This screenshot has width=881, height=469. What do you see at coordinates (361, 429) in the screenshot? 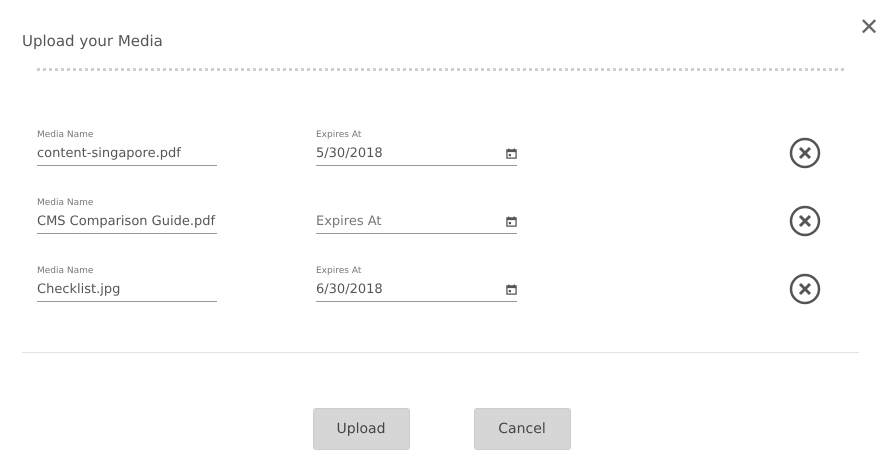
I see `upload-button: Upload` at bounding box center [361, 429].